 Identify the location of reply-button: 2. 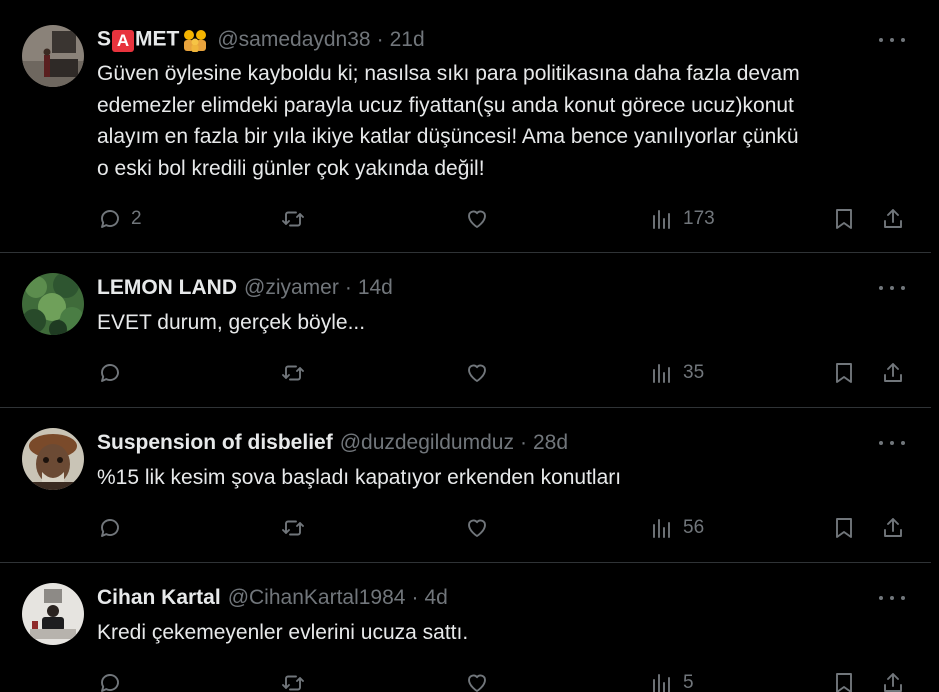
(120, 219).